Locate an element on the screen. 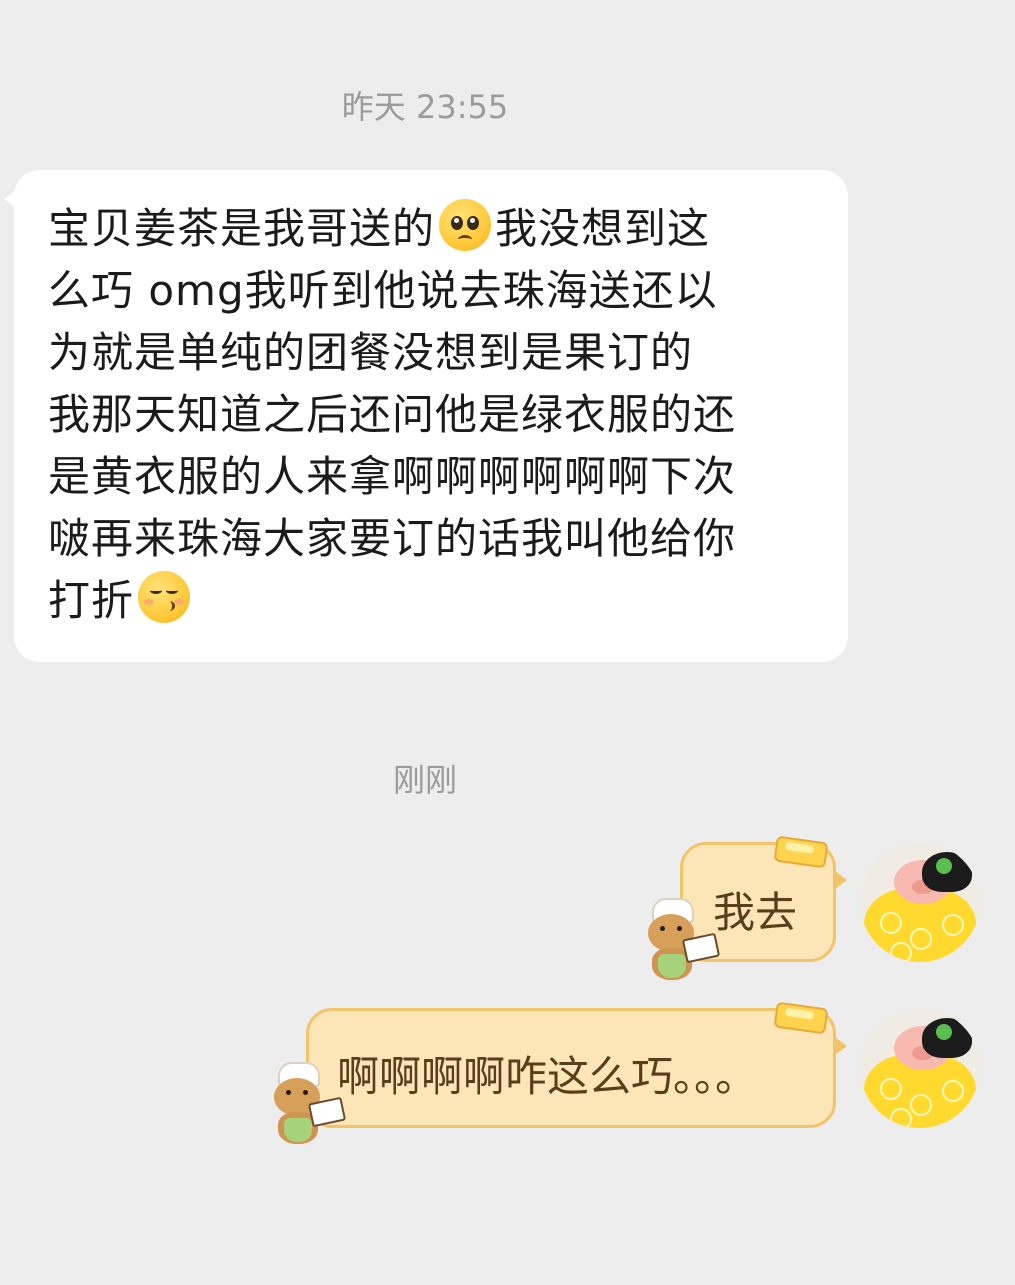  message-text: 啊啊啊啊咋这么巧。。。 is located at coordinates (547, 1076).